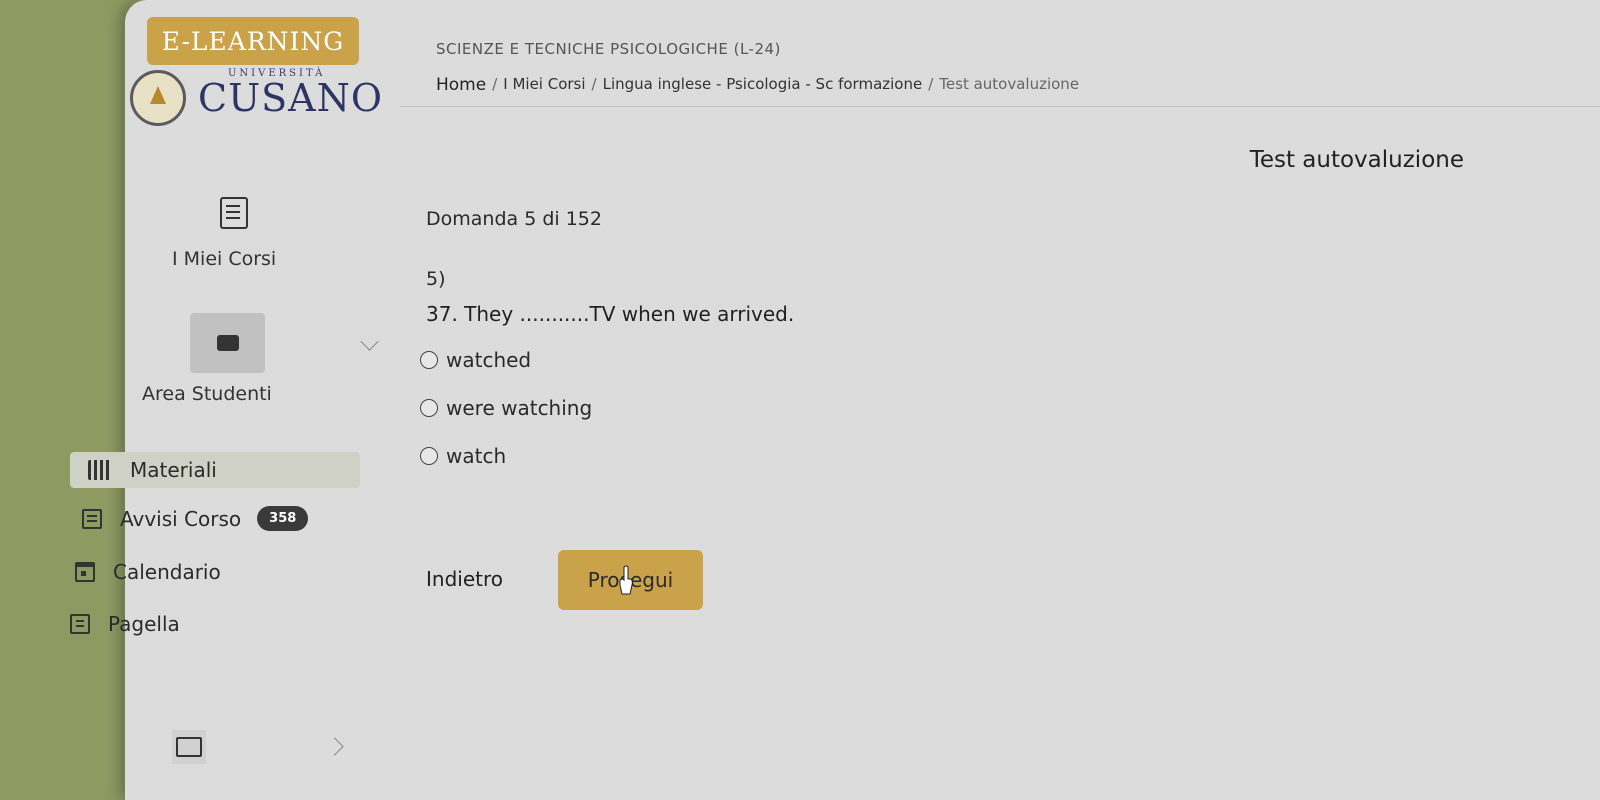 Image resolution: width=1600 pixels, height=800 pixels. What do you see at coordinates (1356, 160) in the screenshot?
I see `page-title: Test autovaluzione` at bounding box center [1356, 160].